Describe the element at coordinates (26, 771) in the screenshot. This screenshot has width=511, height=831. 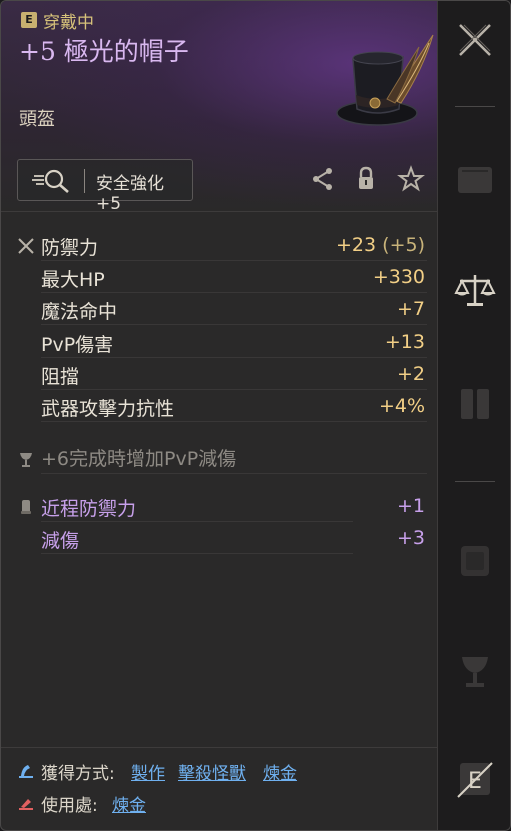
I see `acquisition-icon` at that location.